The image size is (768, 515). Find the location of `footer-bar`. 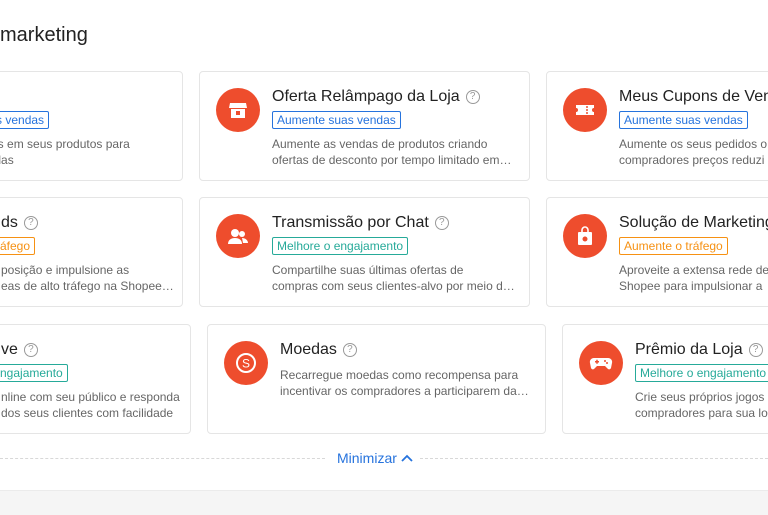

footer-bar is located at coordinates (384, 502).